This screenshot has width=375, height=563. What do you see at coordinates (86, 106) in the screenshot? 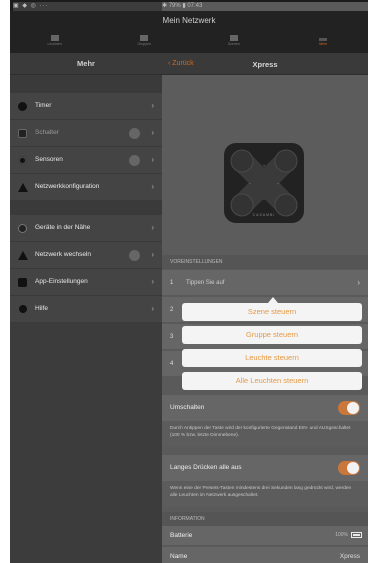
I see `sidebar-item-timer: Timer ›` at bounding box center [86, 106].